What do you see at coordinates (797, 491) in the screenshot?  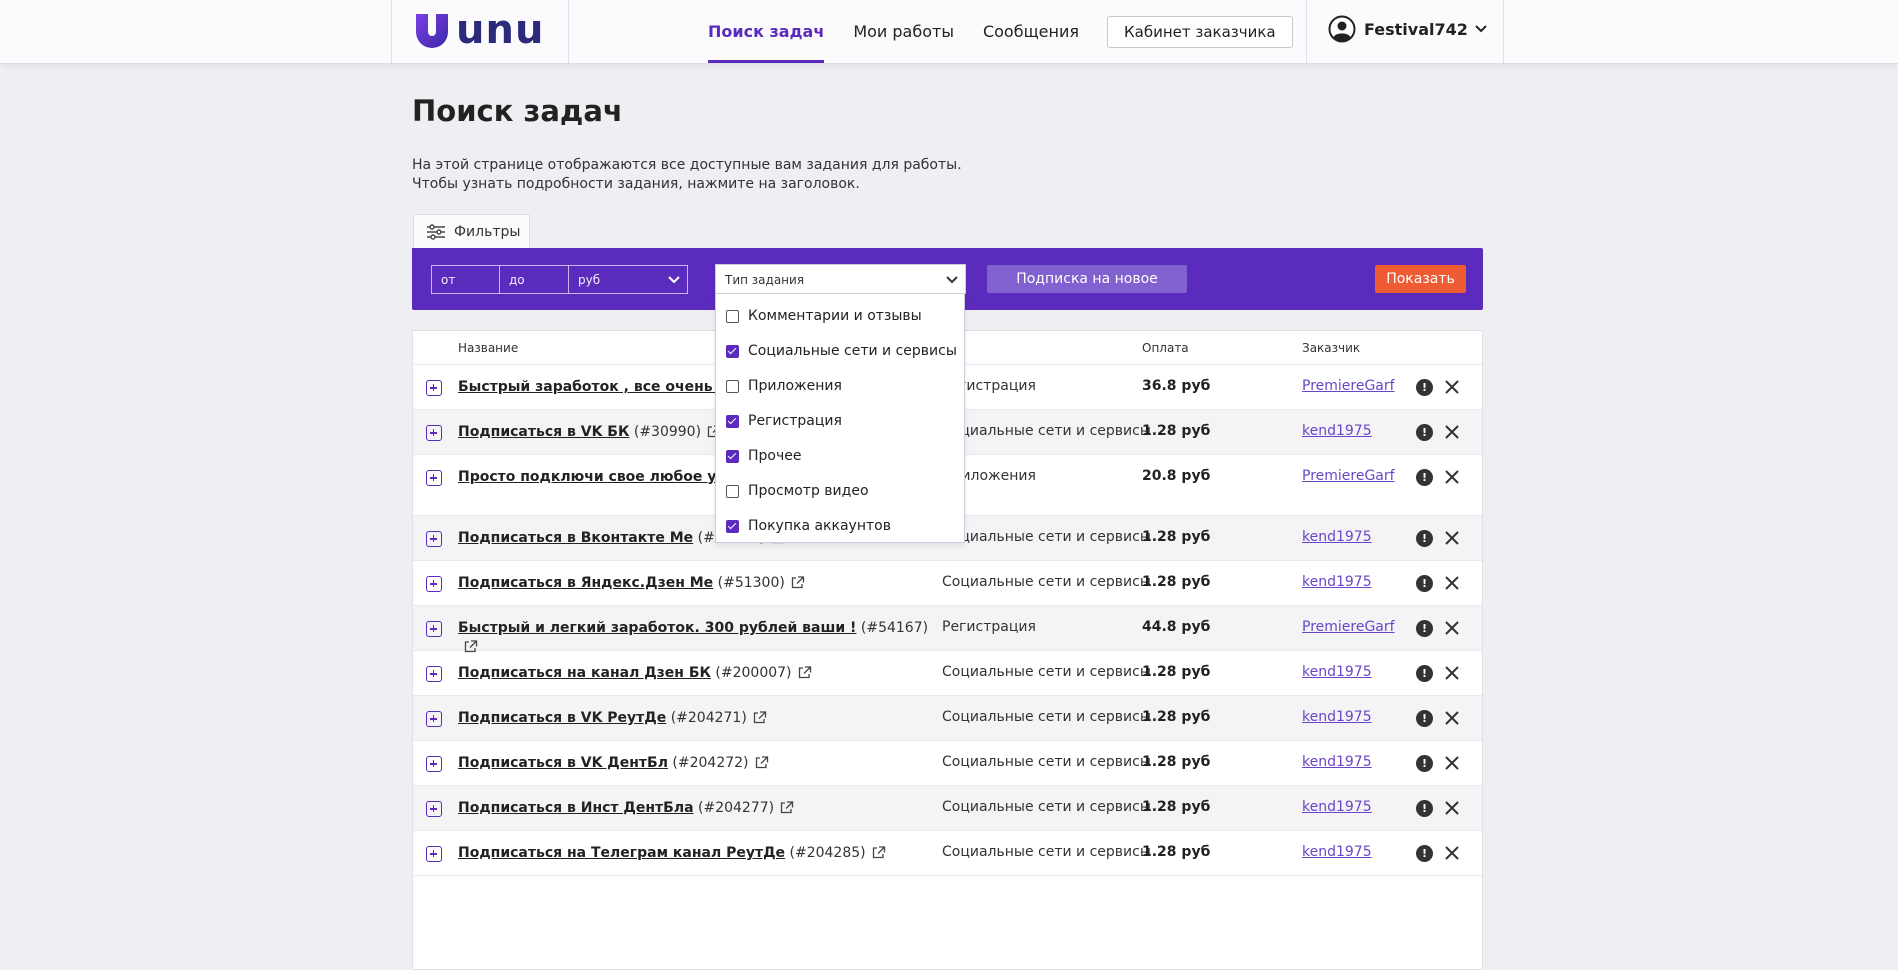 I see `task-type-option: Просмотр видео` at bounding box center [797, 491].